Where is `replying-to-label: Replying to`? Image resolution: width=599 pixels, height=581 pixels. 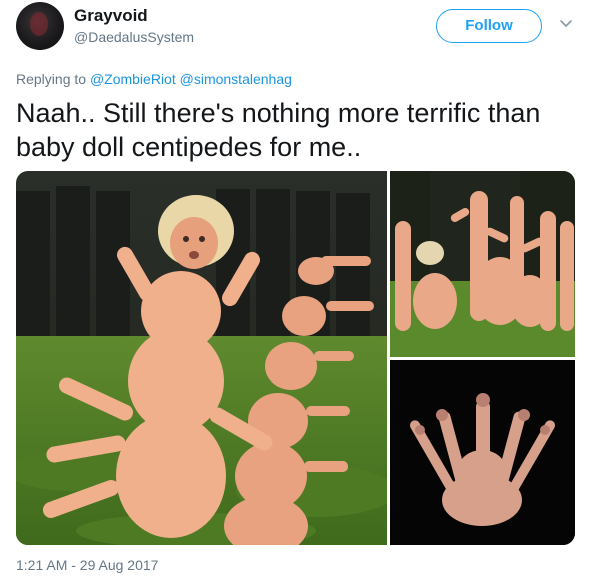
replying-to-label: Replying to is located at coordinates (51, 79).